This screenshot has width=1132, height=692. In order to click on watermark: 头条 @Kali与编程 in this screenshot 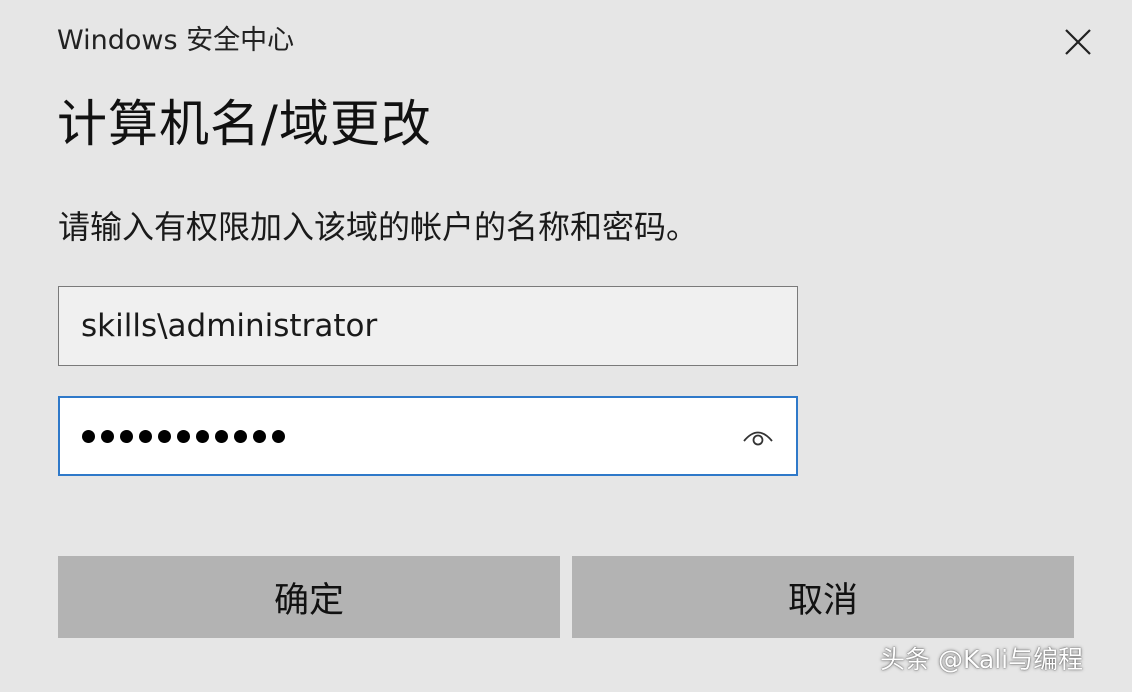, I will do `click(982, 659)`.